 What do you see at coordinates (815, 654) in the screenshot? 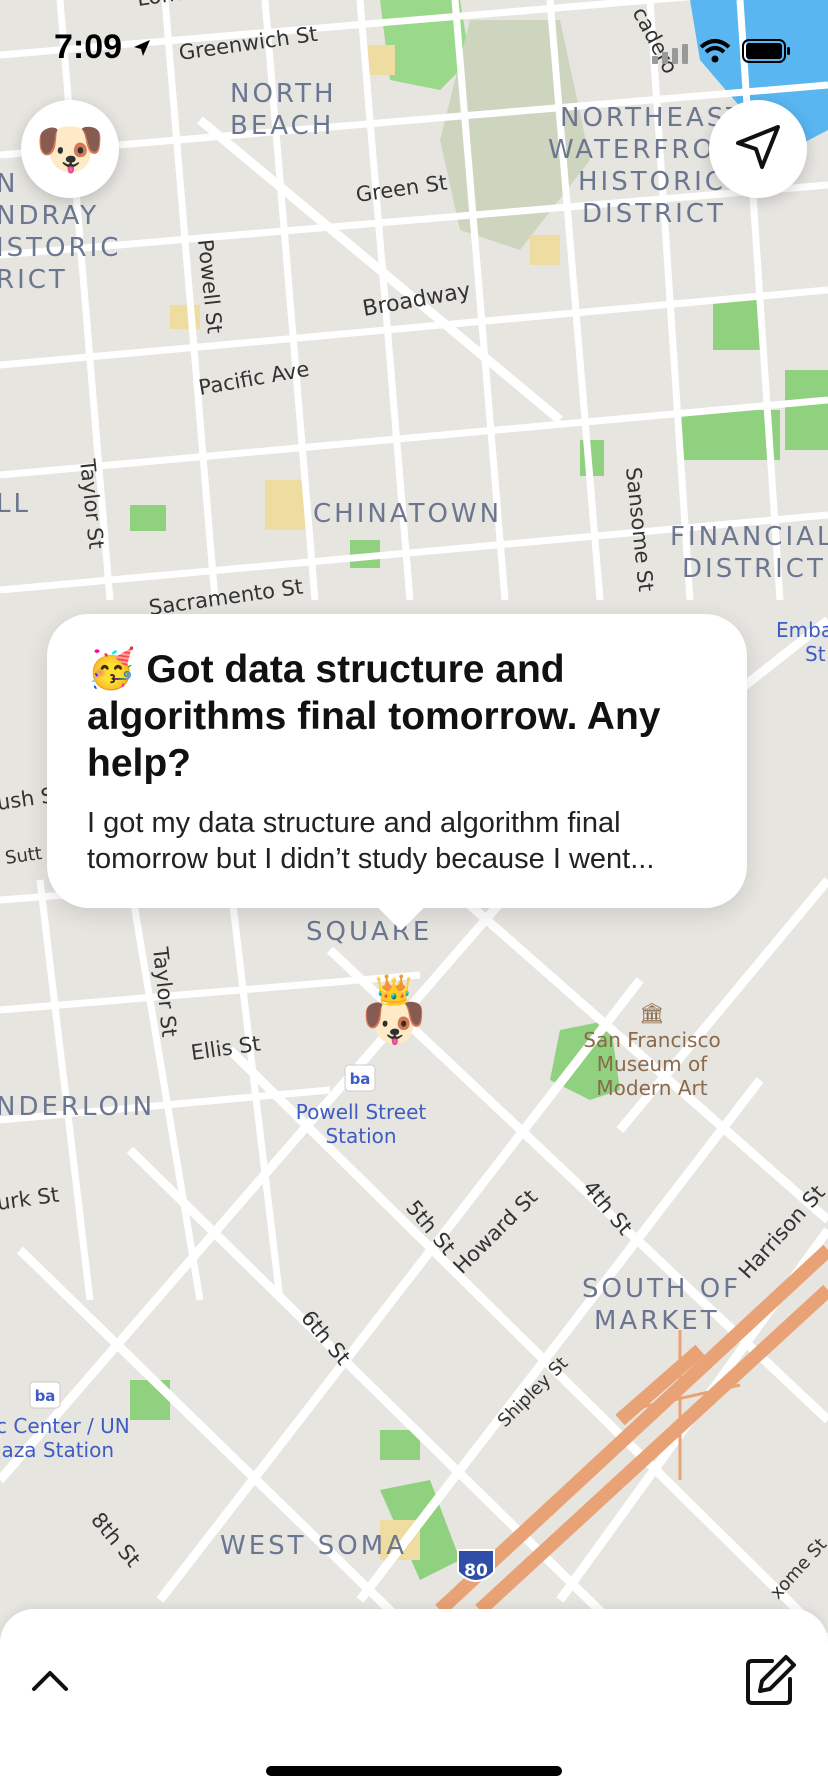
I see `svg-text: St` at bounding box center [815, 654].